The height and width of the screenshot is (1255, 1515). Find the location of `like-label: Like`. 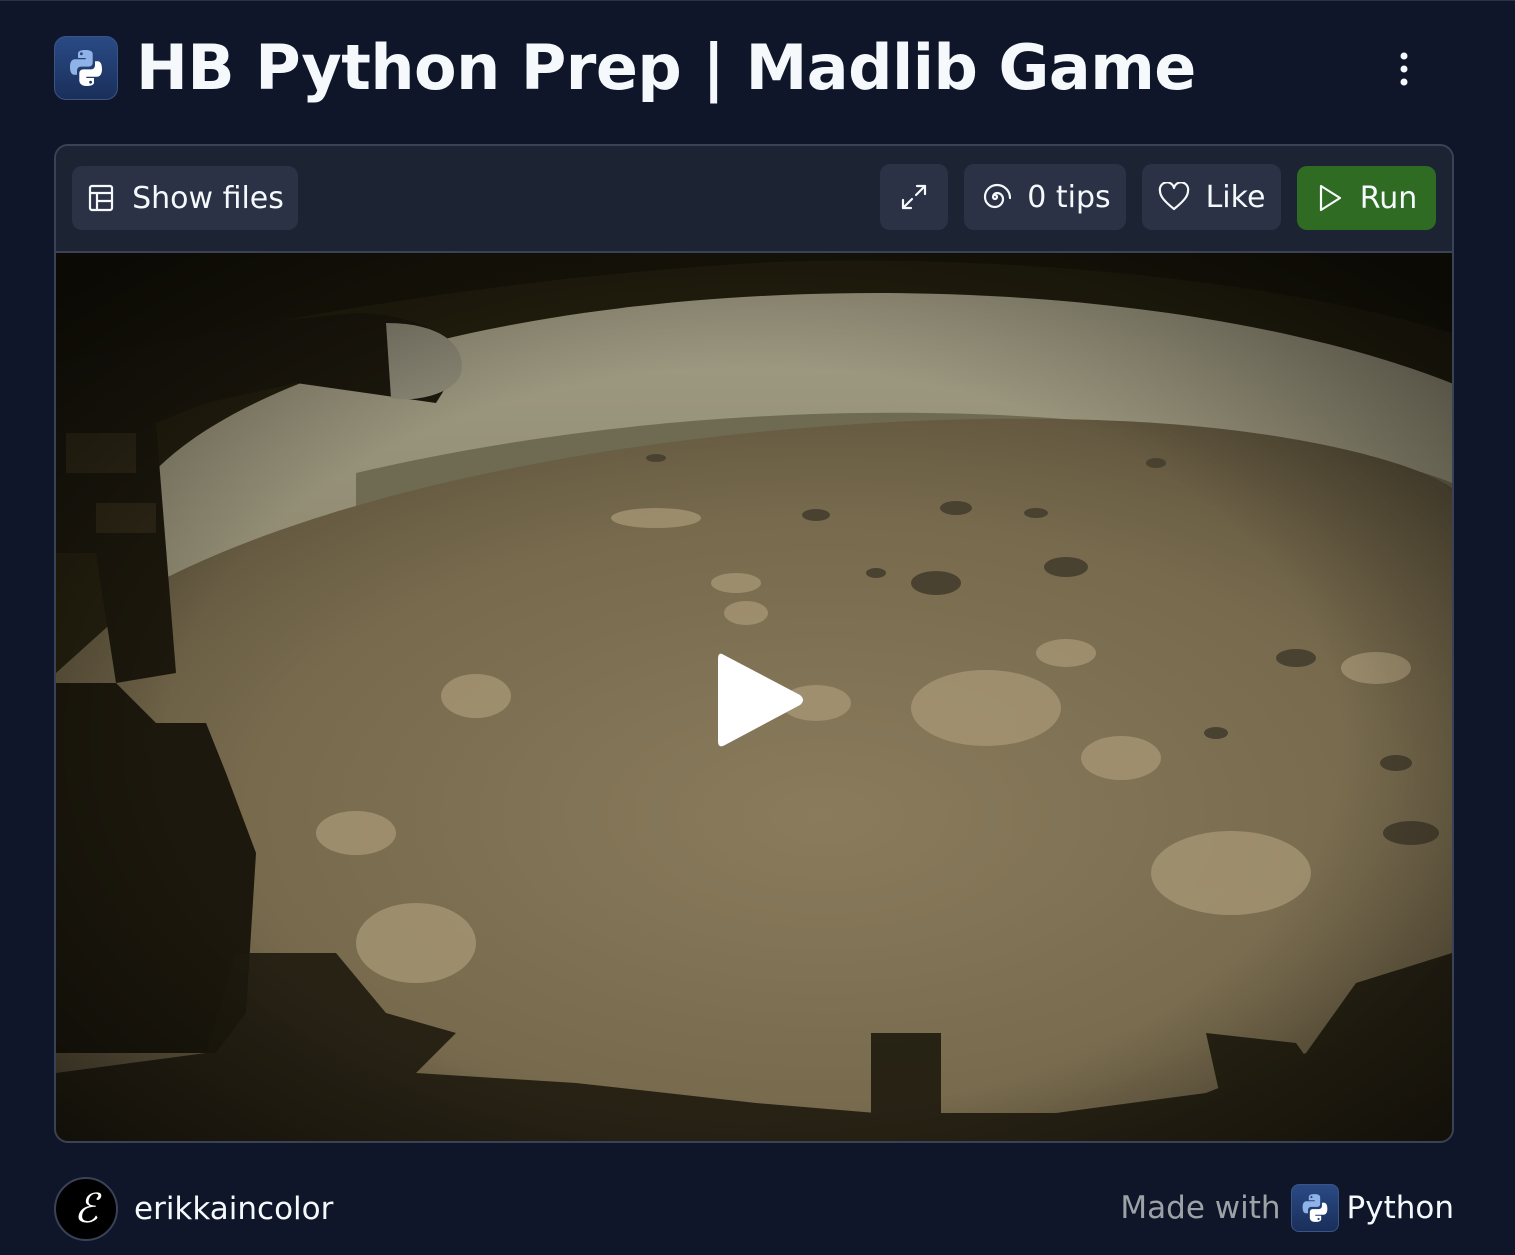

like-label: Like is located at coordinates (1235, 197).